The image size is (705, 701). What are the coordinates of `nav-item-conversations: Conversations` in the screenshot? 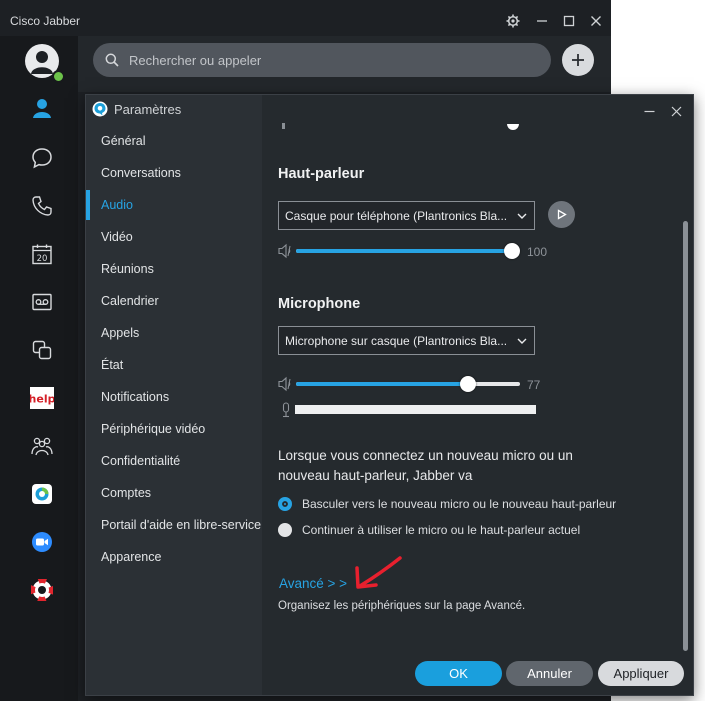 It's located at (174, 173).